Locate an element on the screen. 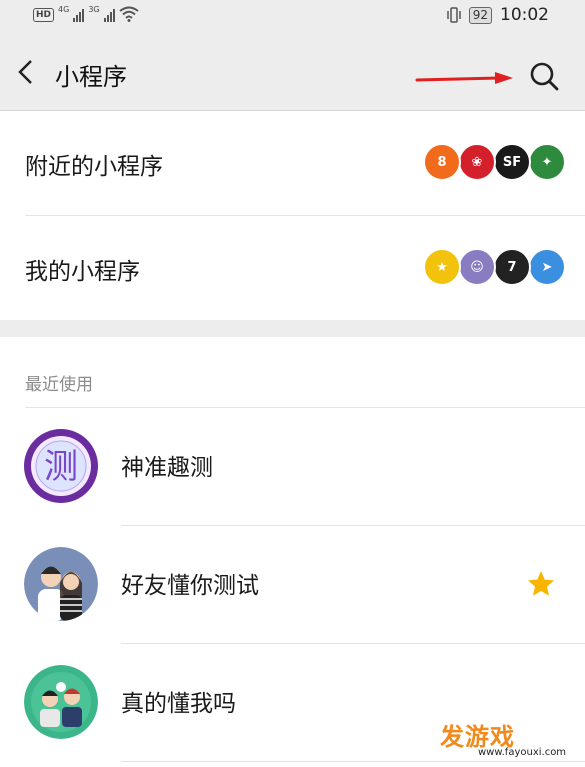  orange-logo-icon: 8 is located at coordinates (442, 162).